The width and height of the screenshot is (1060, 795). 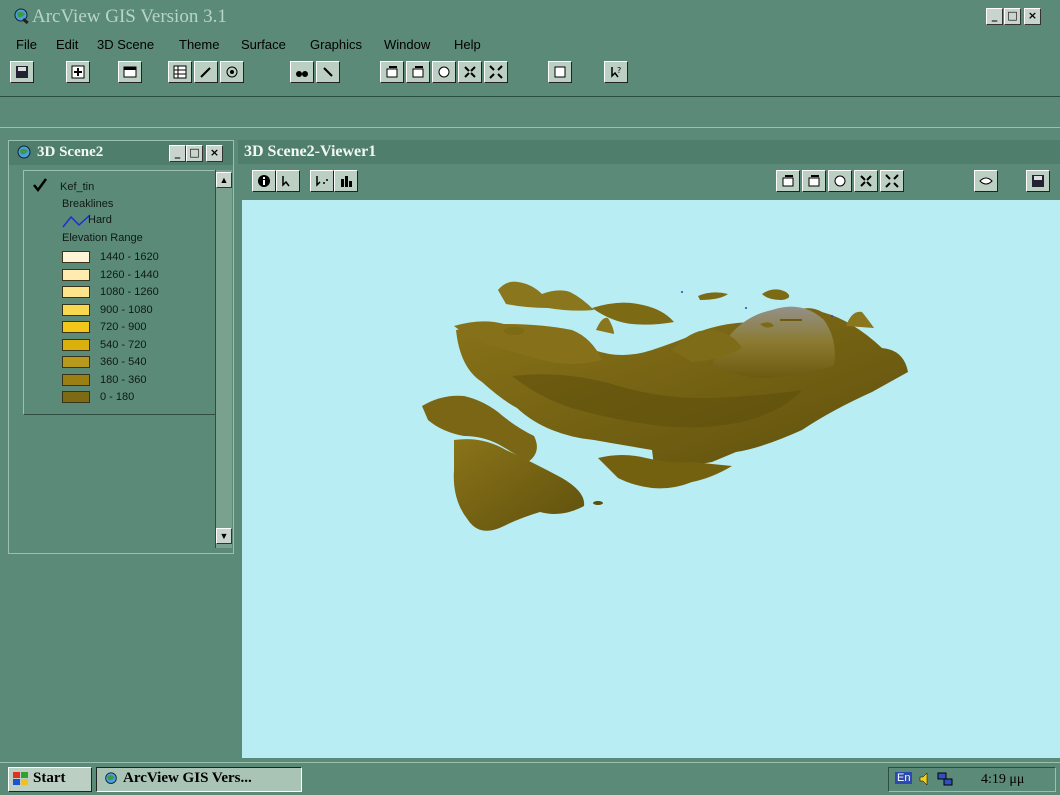 I want to click on select-features-button, so click(x=392, y=72).